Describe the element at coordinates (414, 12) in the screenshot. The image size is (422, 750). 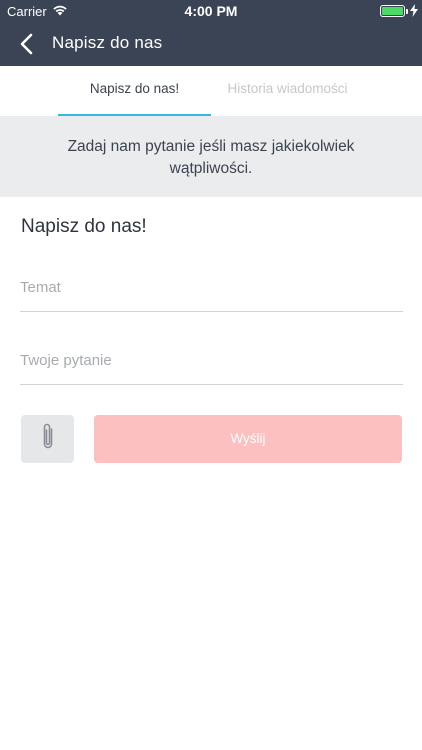
I see `charging-bolt-icon` at that location.